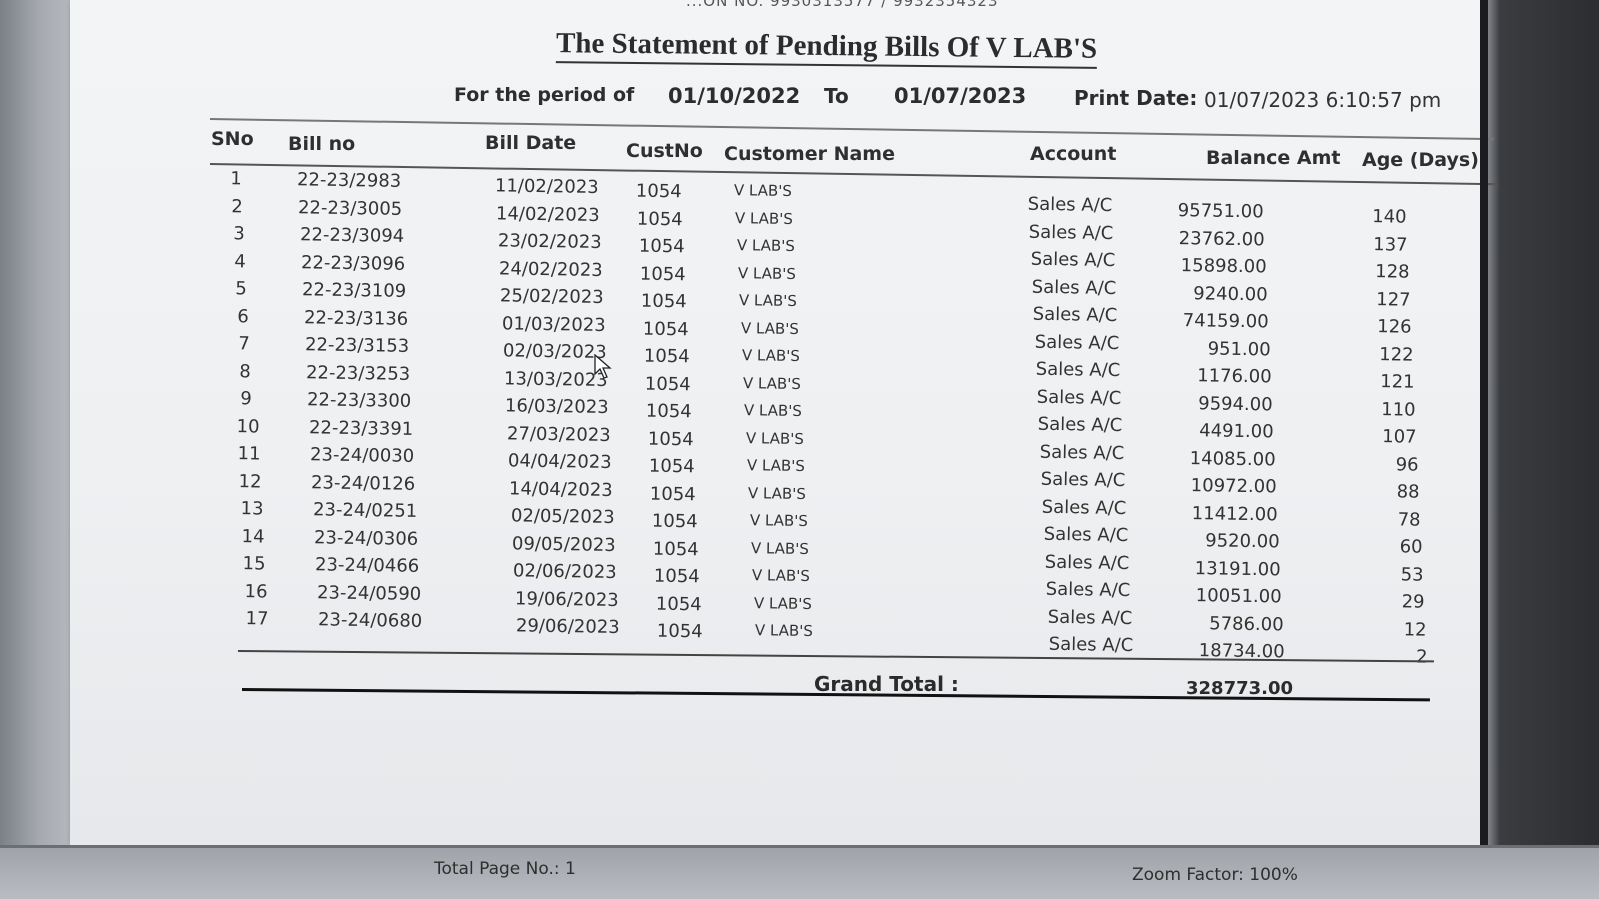 The width and height of the screenshot is (1599, 899). I want to click on row-bill-no: 22-23/3153, so click(357, 345).